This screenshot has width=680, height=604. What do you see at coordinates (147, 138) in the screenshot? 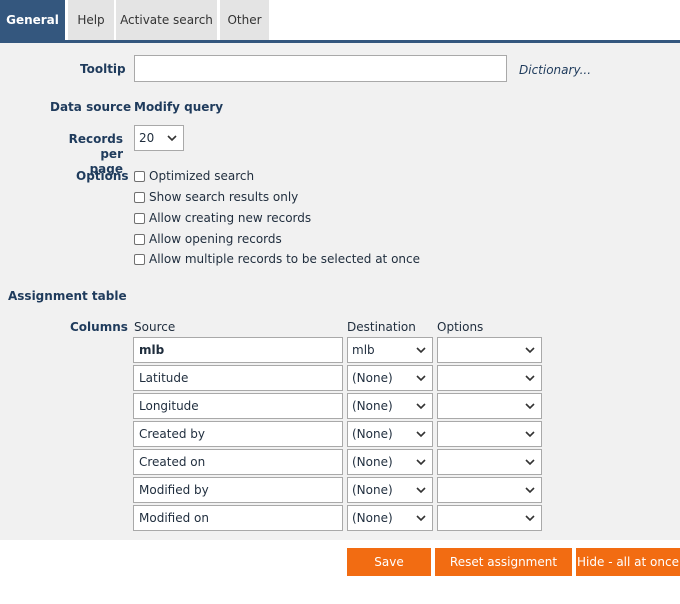
I see `records-per-page-value: 20` at bounding box center [147, 138].